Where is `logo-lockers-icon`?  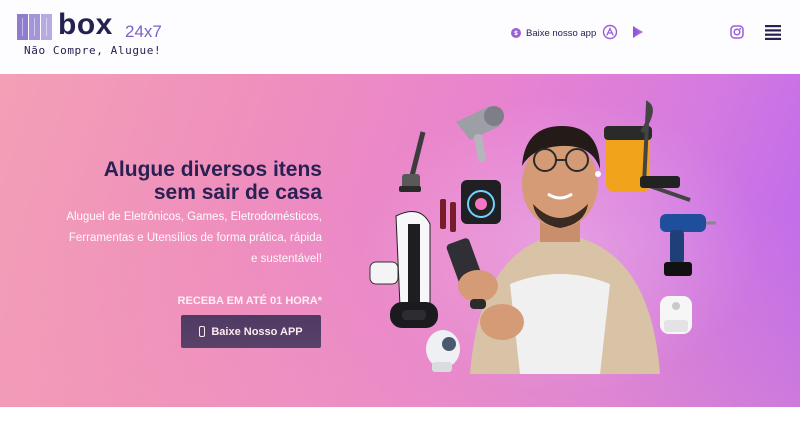
logo-lockers-icon is located at coordinates (34, 27).